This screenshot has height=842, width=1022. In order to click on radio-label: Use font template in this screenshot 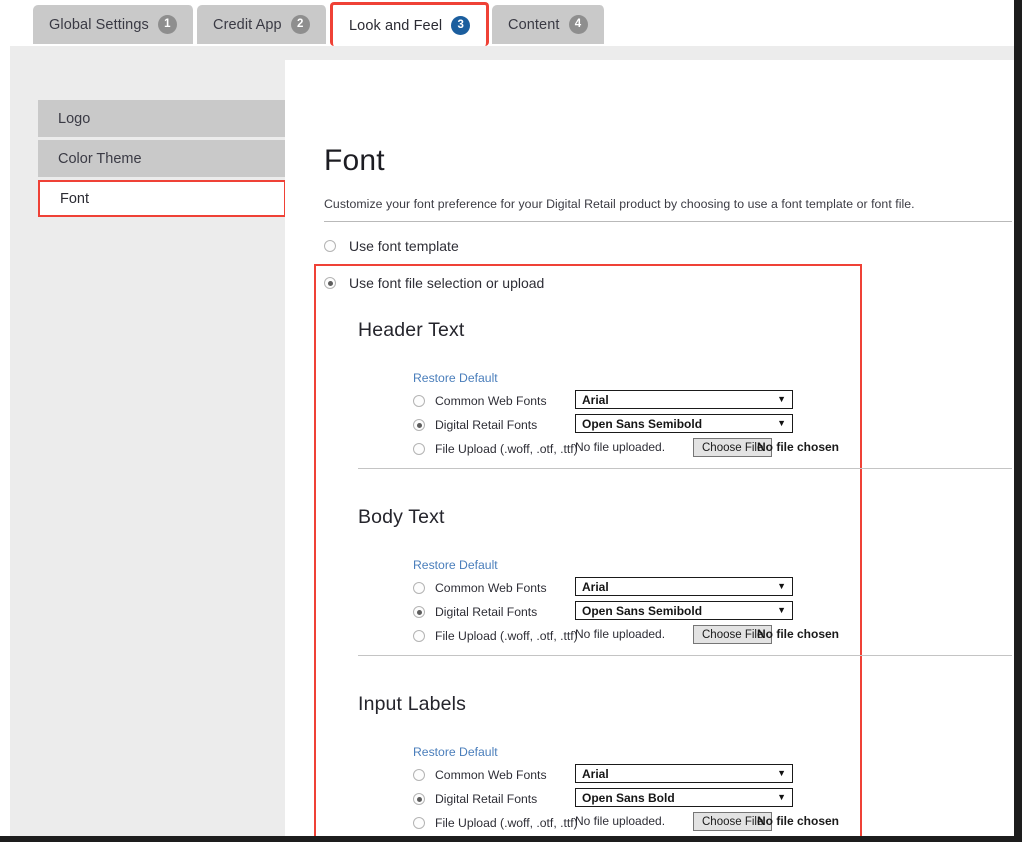, I will do `click(404, 246)`.